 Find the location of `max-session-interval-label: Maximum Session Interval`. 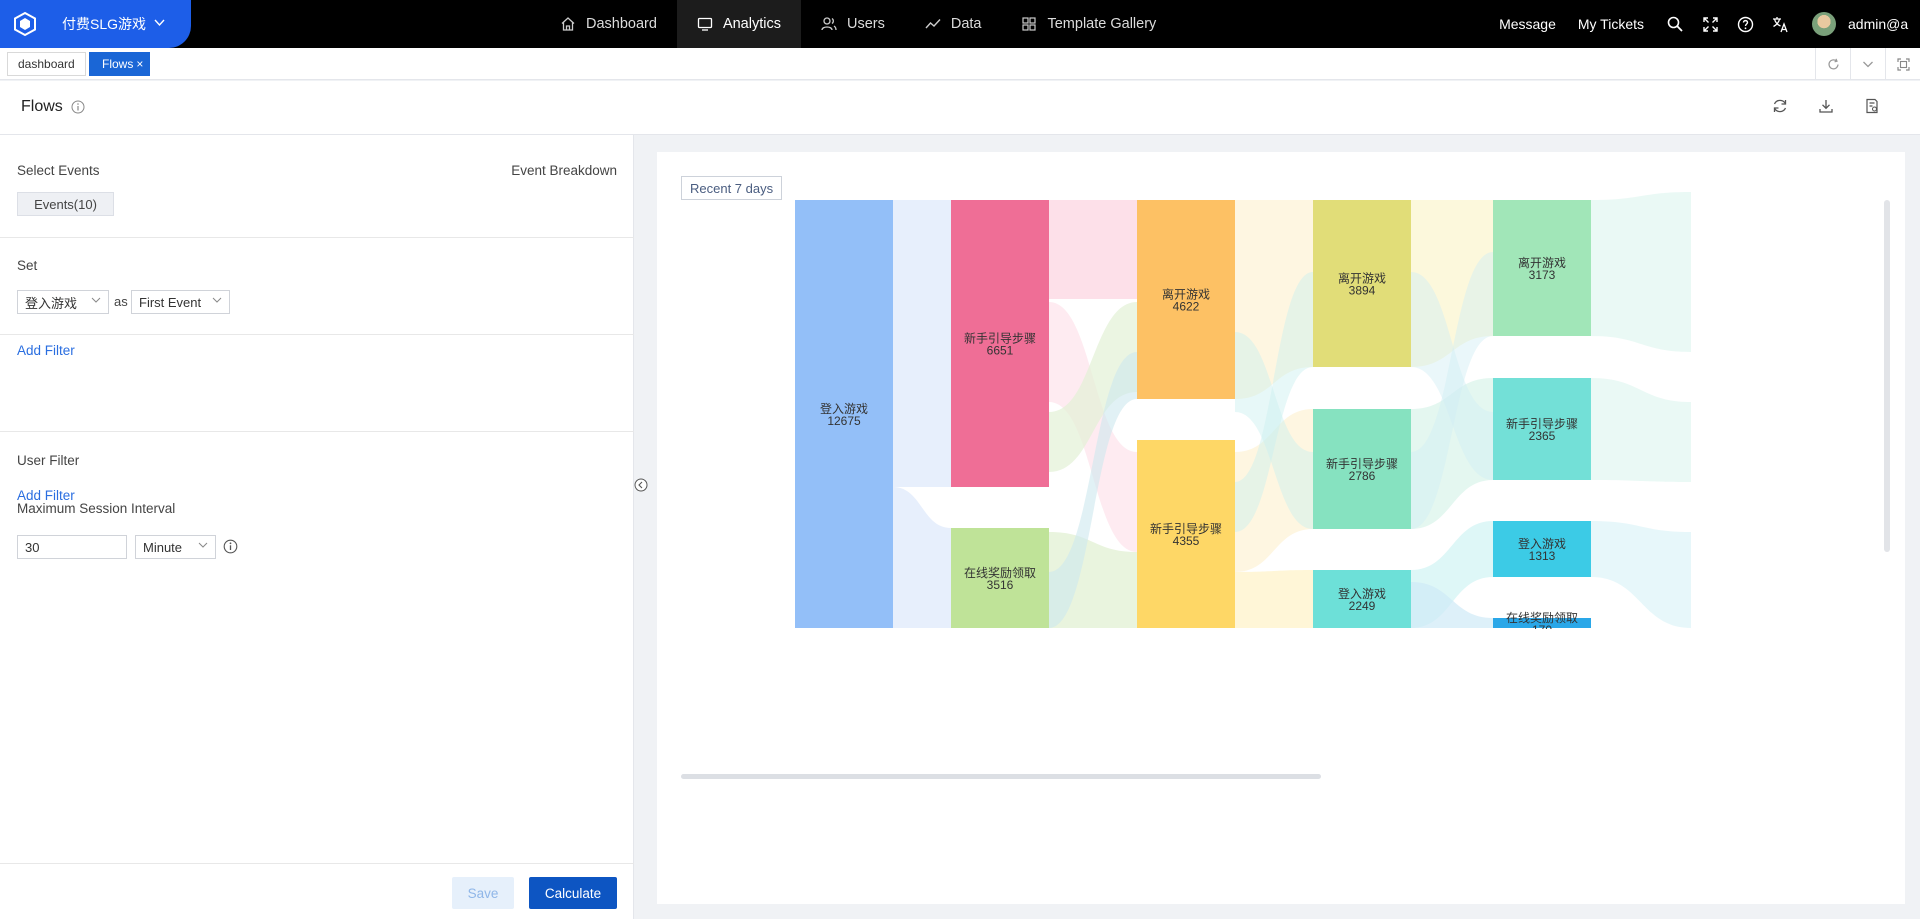

max-session-interval-label: Maximum Session Interval is located at coordinates (96, 508).